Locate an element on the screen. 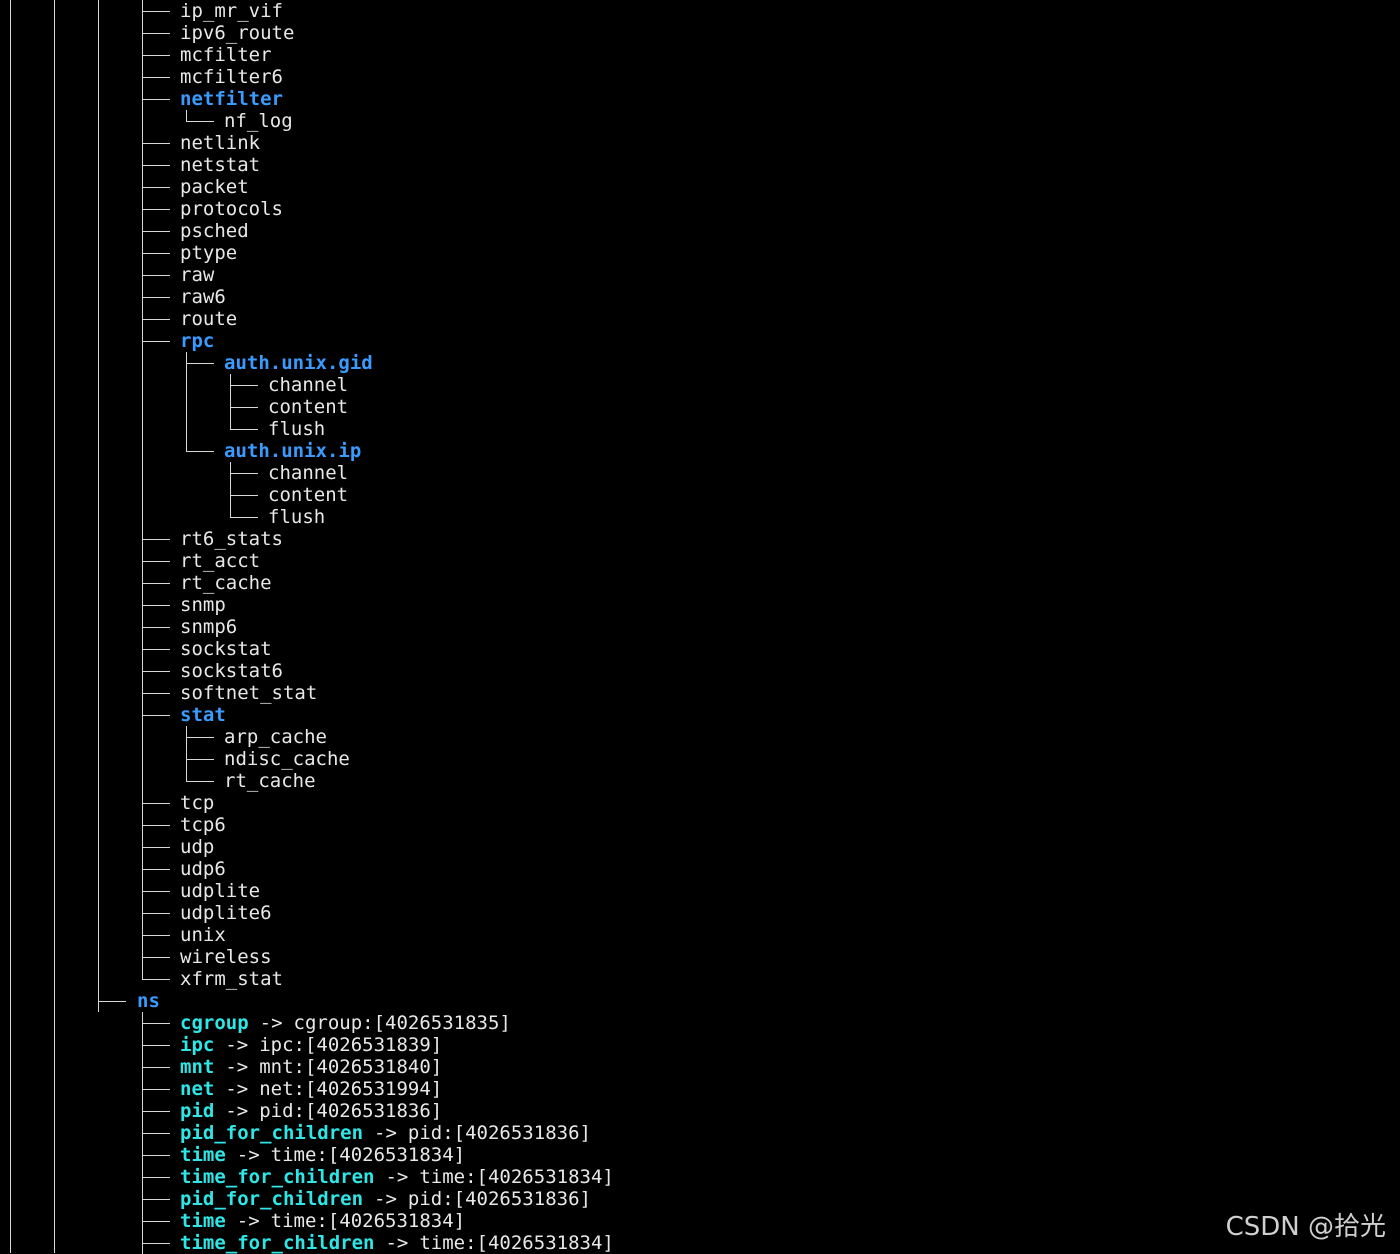 This screenshot has height=1254, width=1400. tree-symlink-row: time_for_children -> time:[4026531834] is located at coordinates (397, 1243).